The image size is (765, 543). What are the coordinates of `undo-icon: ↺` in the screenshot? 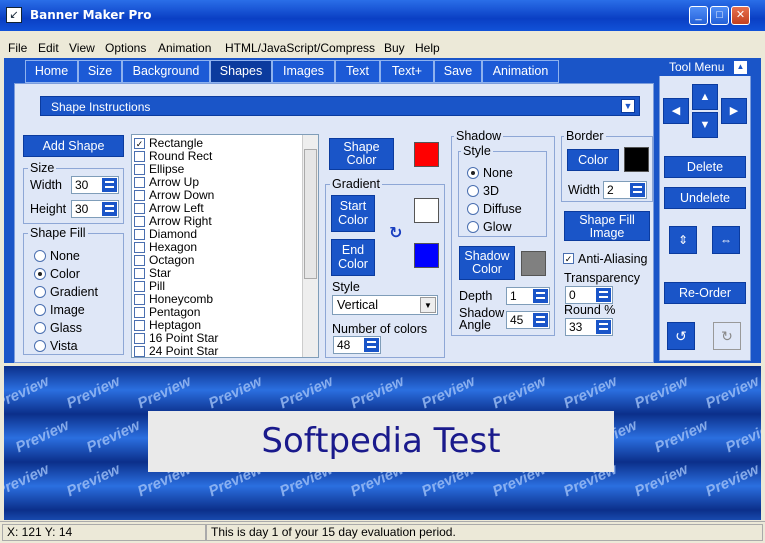 It's located at (681, 336).